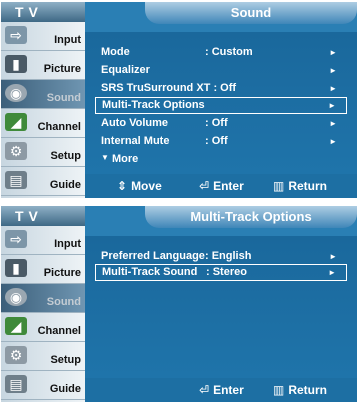 Image resolution: width=358 pixels, height=406 pixels. What do you see at coordinates (125, 70) in the screenshot?
I see `menu-item-label: Equalizer` at bounding box center [125, 70].